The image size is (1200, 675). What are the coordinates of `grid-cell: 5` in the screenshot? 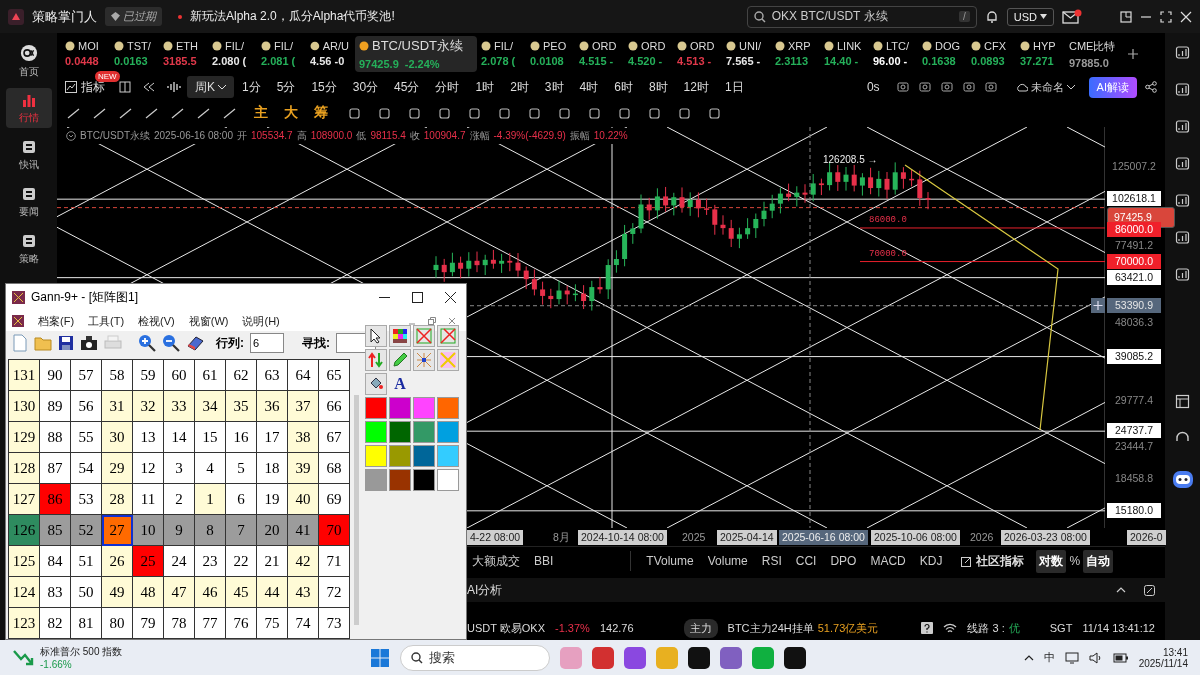 It's located at (241, 468).